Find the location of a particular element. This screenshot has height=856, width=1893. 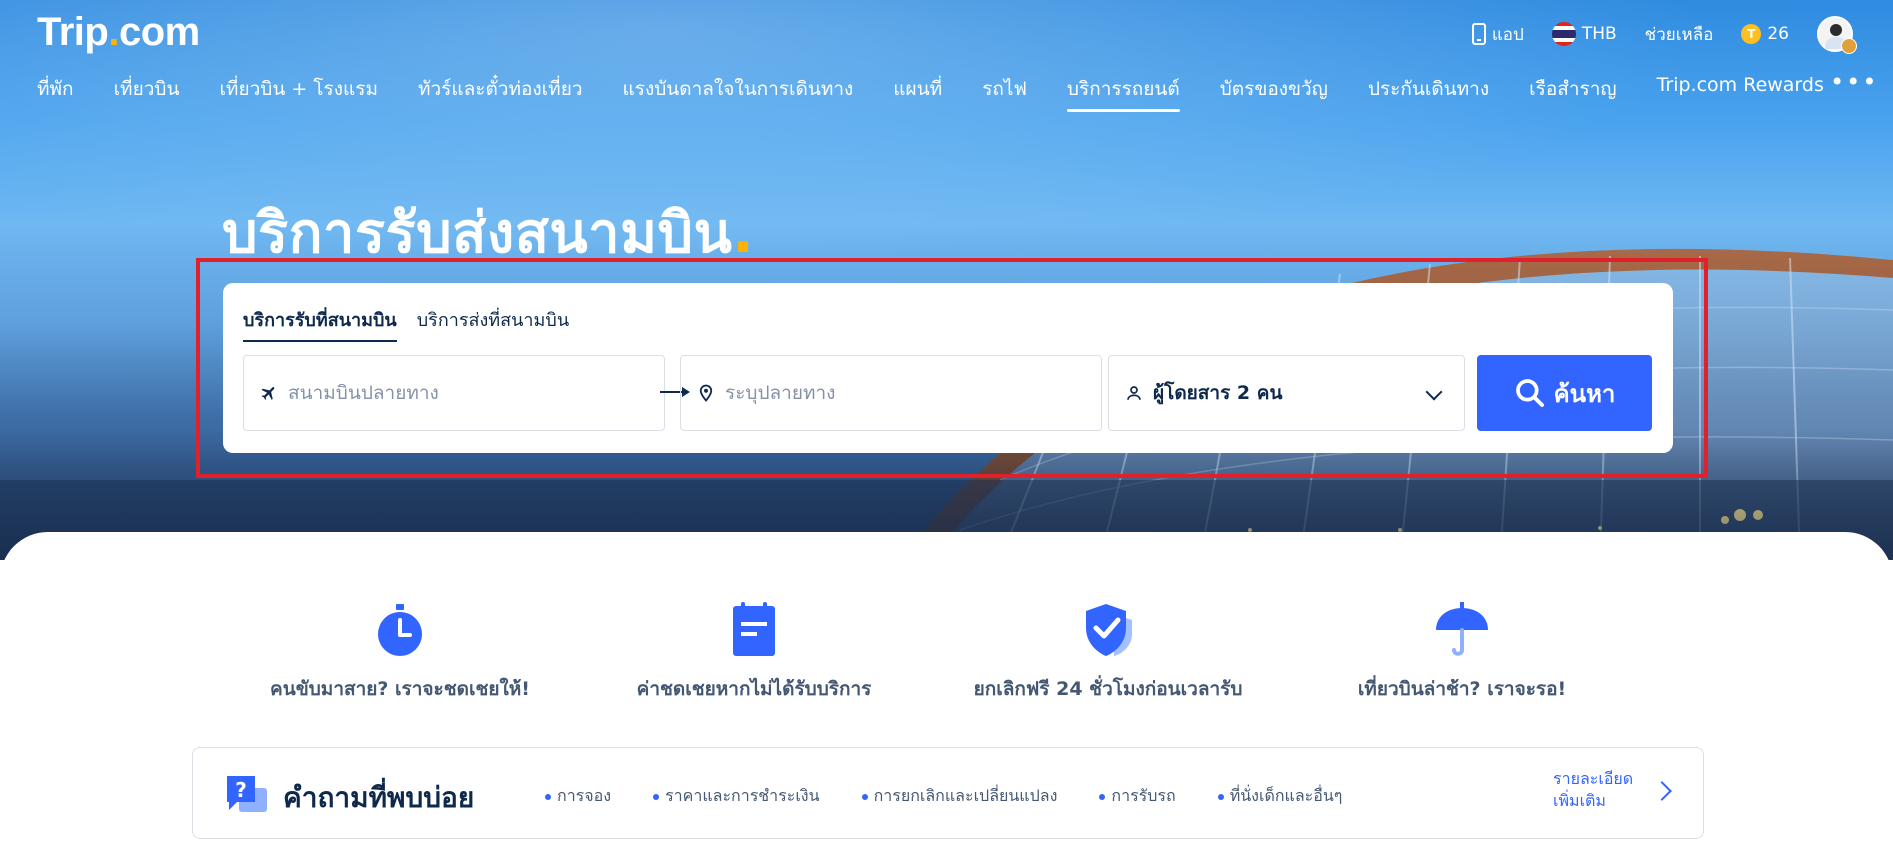

faq-link-pricing-payment: ราคาและการชำระเงิน is located at coordinates (736, 796).